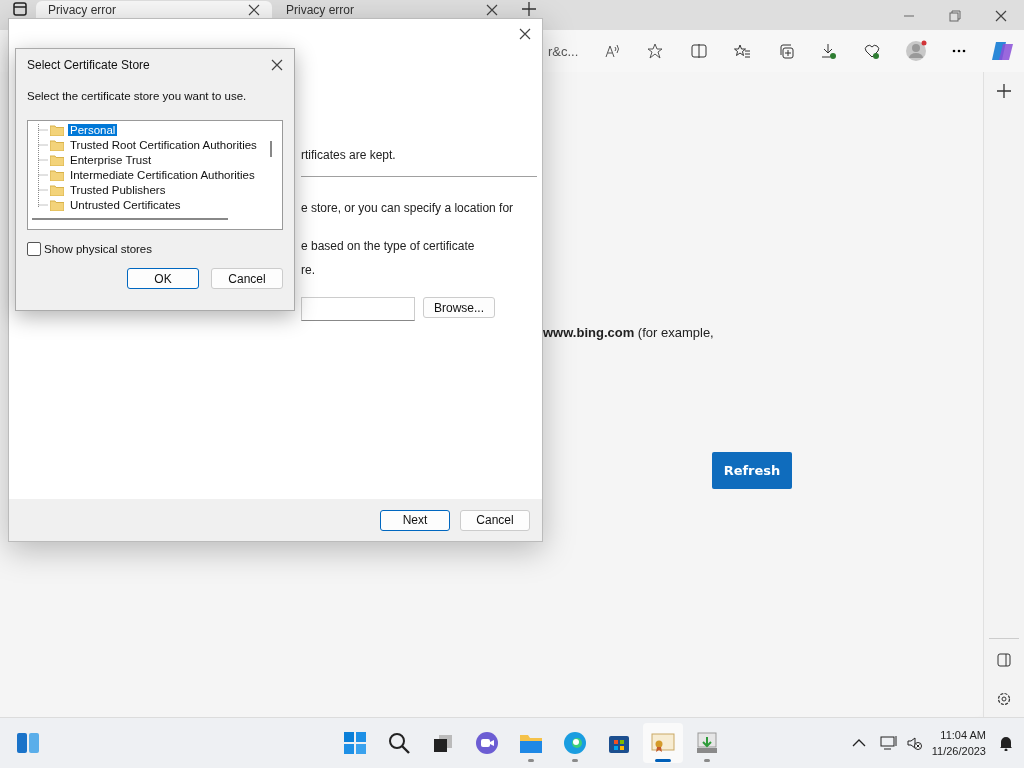  What do you see at coordinates (415, 520) in the screenshot?
I see `wizard-button: Next` at bounding box center [415, 520].